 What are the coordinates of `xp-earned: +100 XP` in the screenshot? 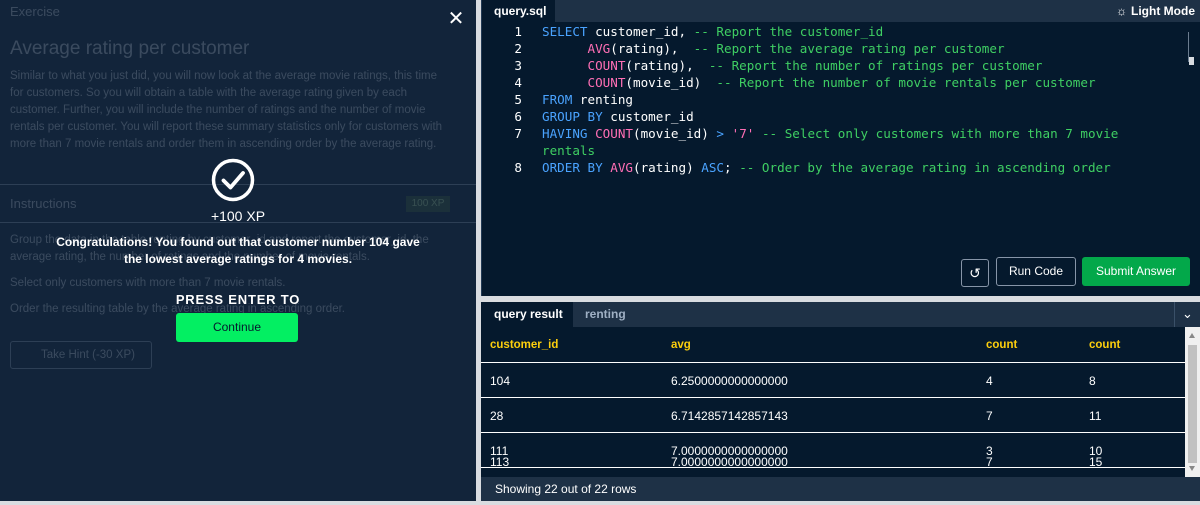 It's located at (238, 216).